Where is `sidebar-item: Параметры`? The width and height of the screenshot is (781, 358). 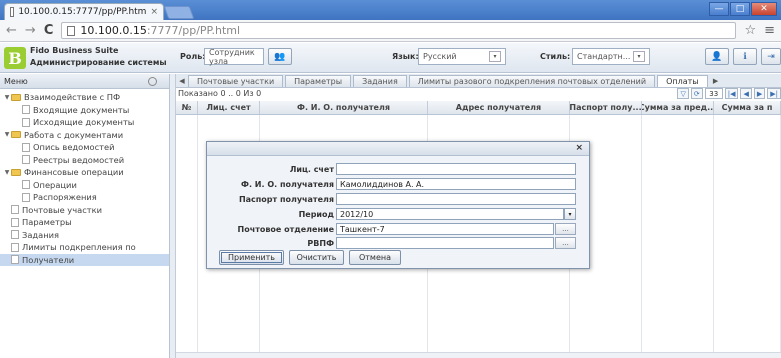 sidebar-item: Параметры is located at coordinates (84, 222).